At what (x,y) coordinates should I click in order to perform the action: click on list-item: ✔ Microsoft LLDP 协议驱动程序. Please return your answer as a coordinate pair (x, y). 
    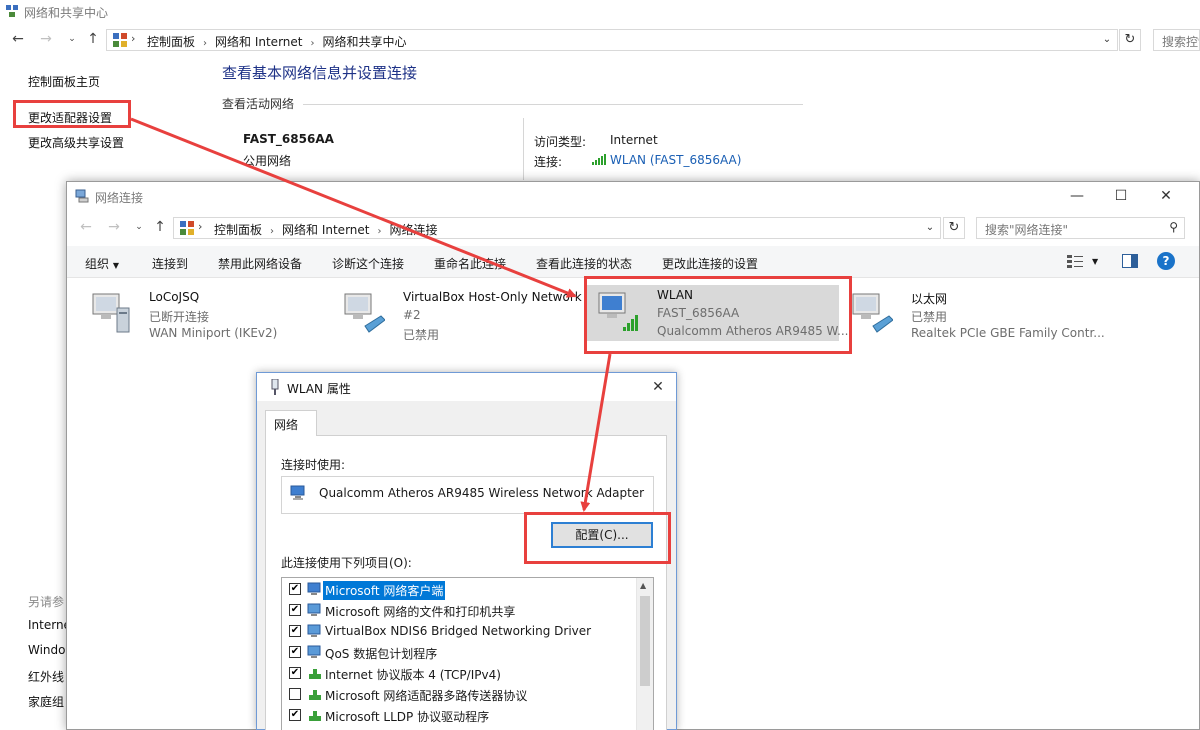
    Looking at the image, I should click on (459, 715).